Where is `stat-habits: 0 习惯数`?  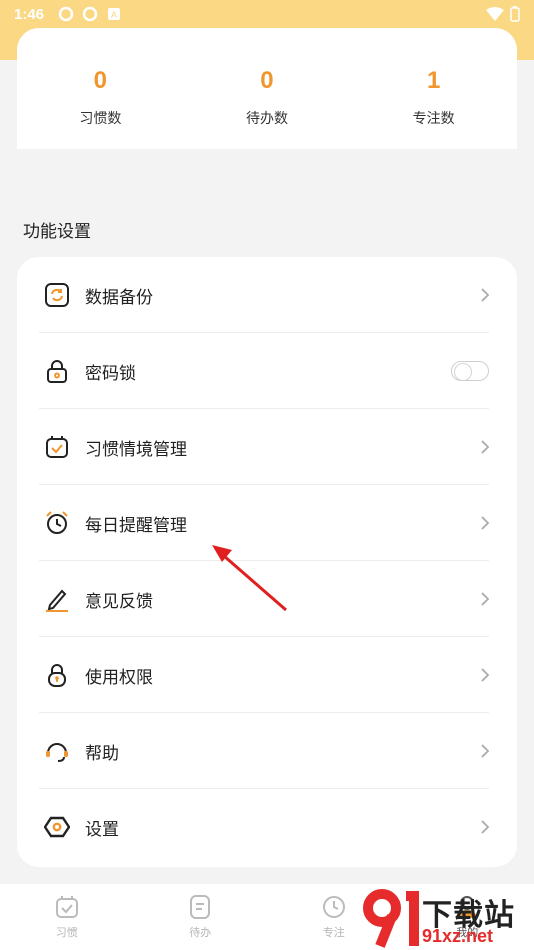
stat-habits: 0 习惯数 is located at coordinates (100, 97).